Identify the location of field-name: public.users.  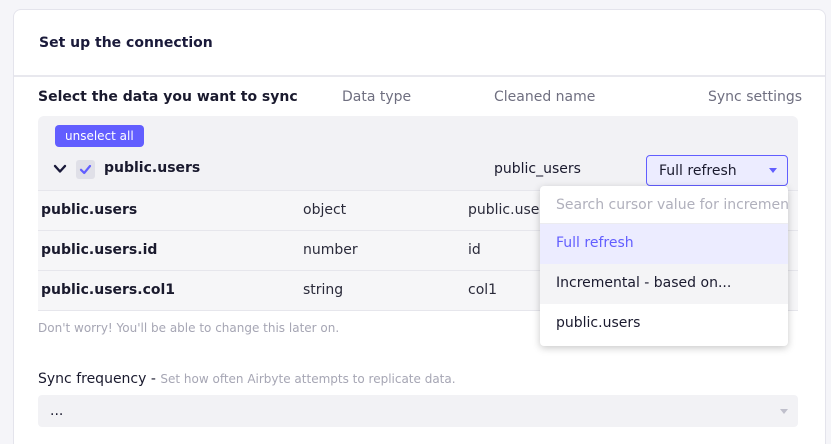
(89, 210).